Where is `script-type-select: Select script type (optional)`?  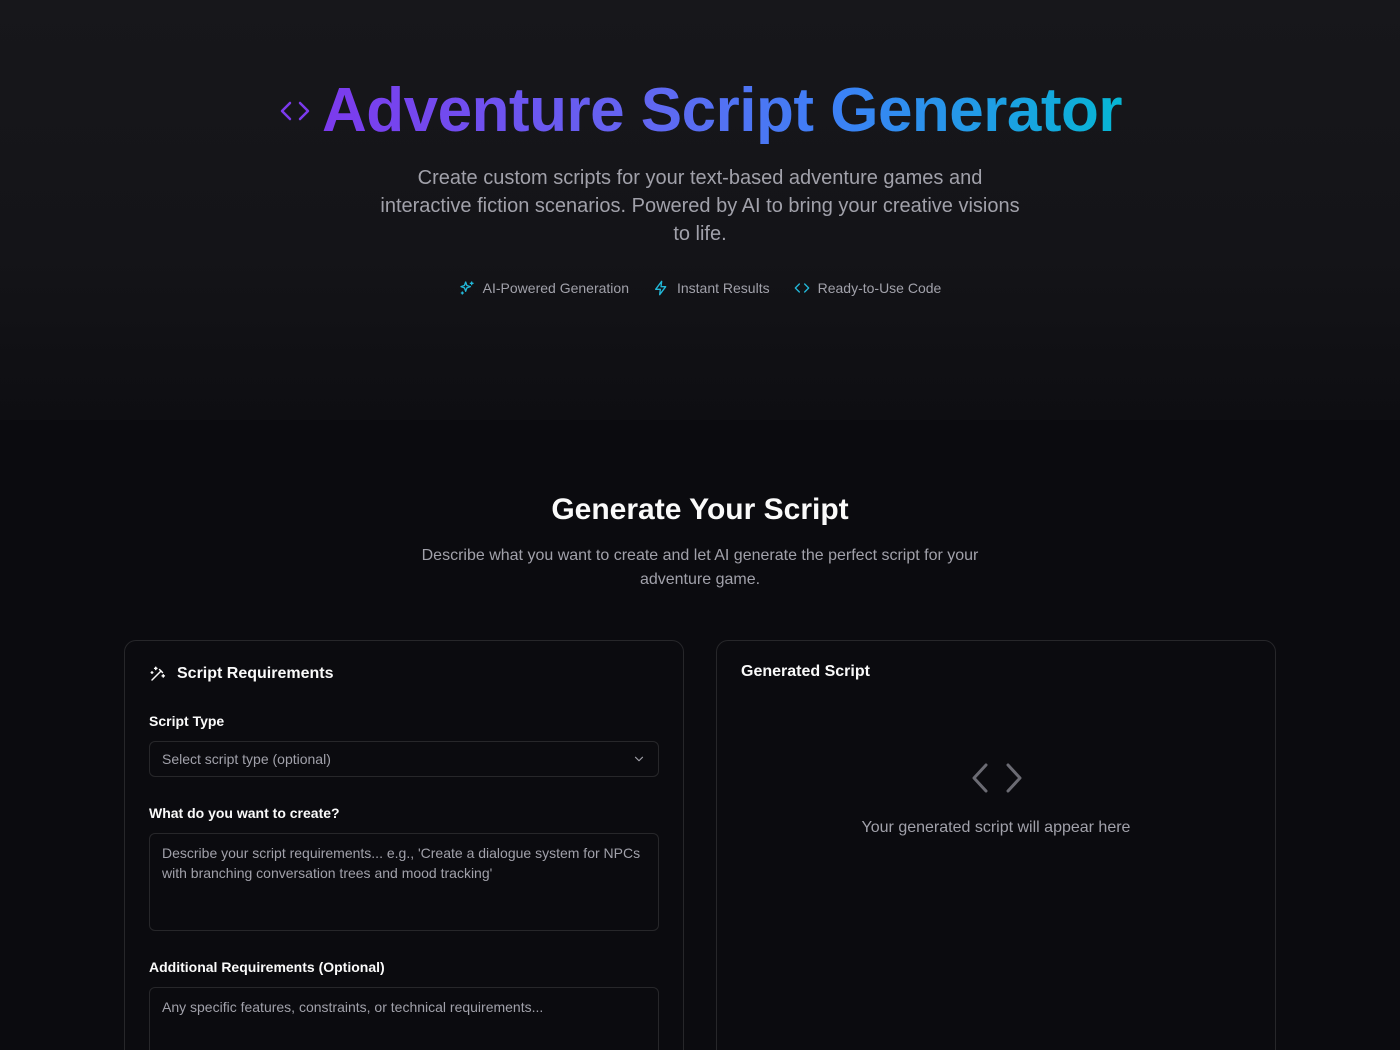 script-type-select: Select script type (optional) is located at coordinates (404, 759).